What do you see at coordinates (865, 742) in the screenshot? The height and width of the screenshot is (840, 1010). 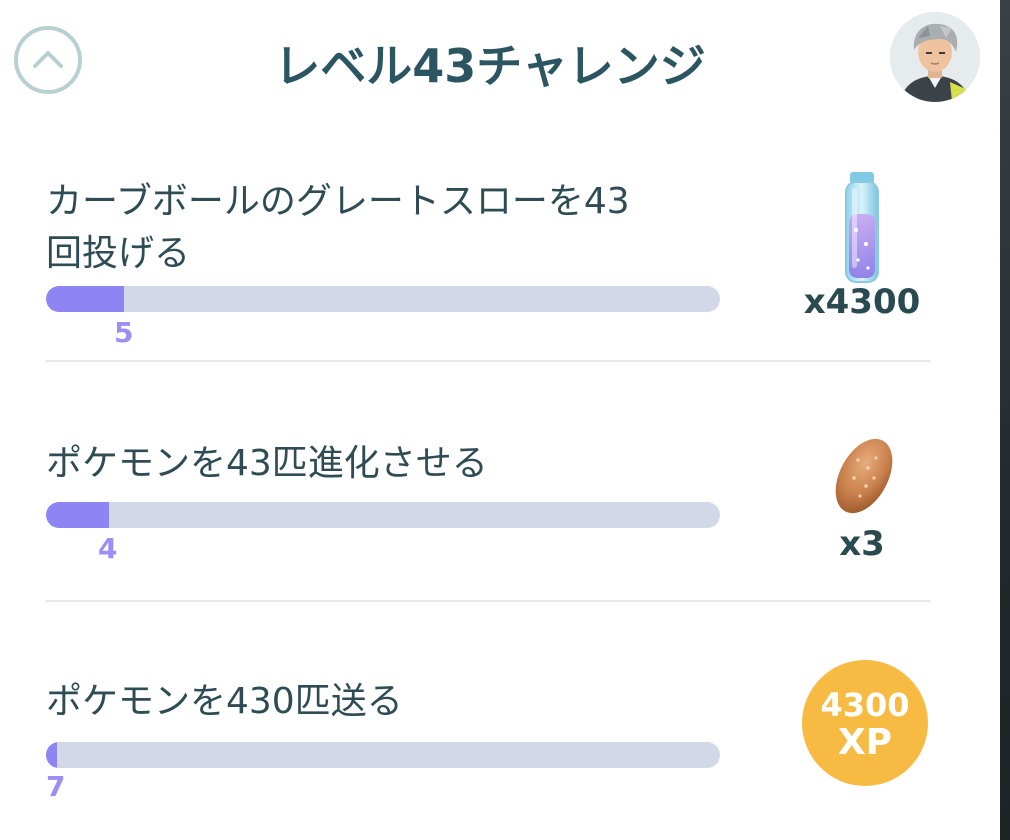 I see `xp-unit: XP` at bounding box center [865, 742].